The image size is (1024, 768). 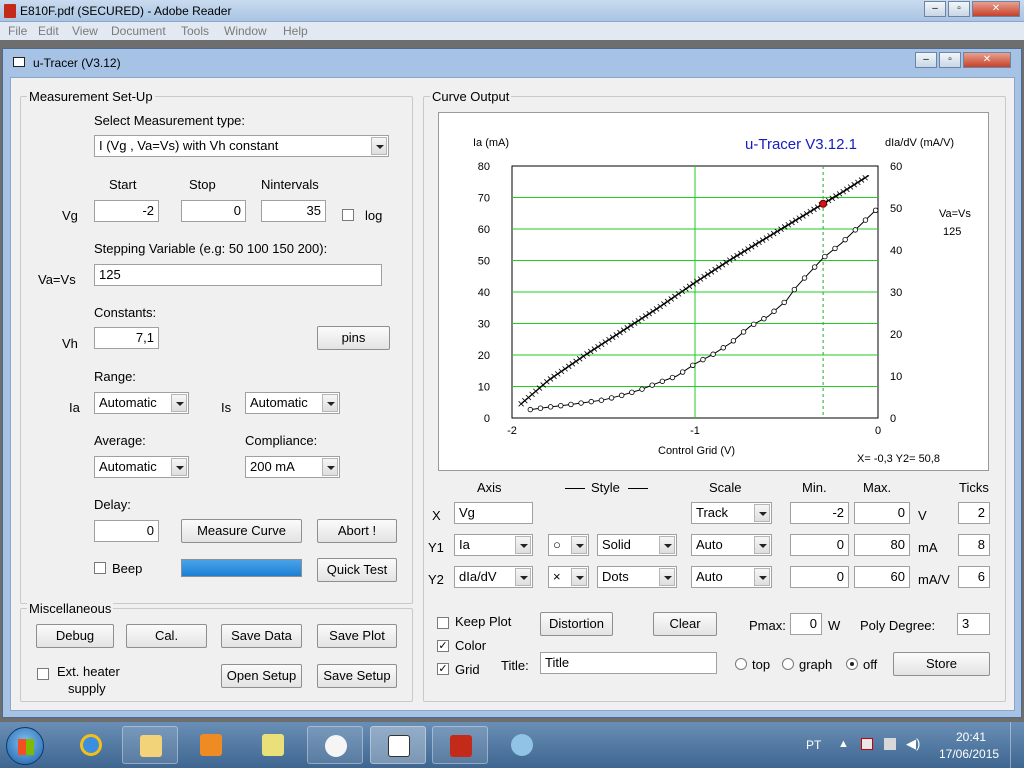 What do you see at coordinates (295, 31) in the screenshot?
I see `menu-help: Help` at bounding box center [295, 31].